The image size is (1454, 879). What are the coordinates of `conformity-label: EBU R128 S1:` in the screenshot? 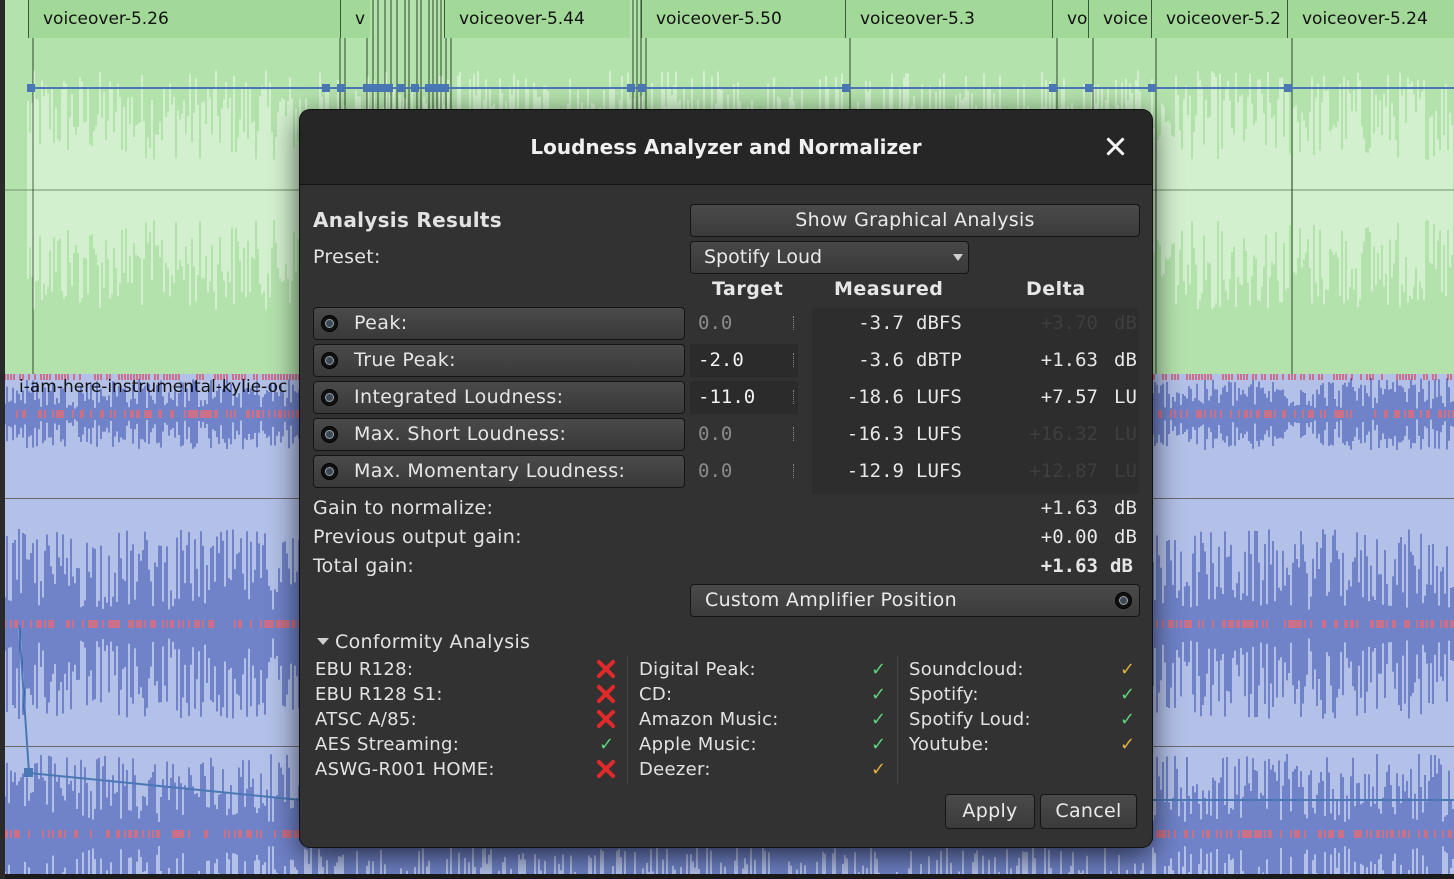 It's located at (379, 694).